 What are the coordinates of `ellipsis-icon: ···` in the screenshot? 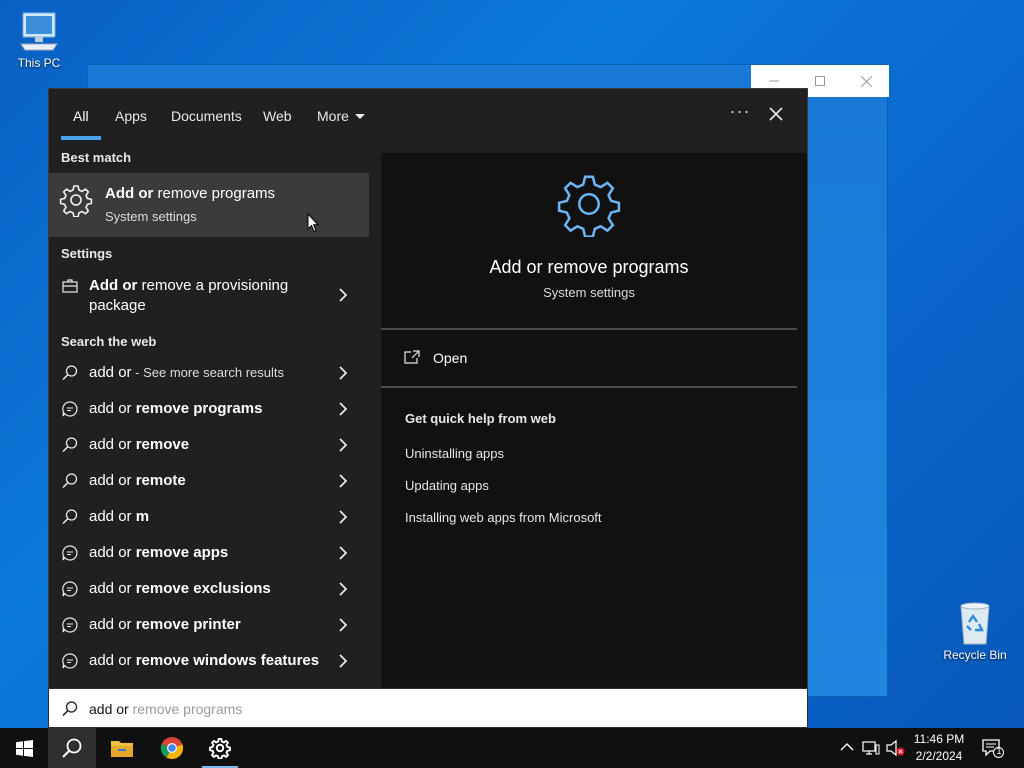 It's located at (740, 111).